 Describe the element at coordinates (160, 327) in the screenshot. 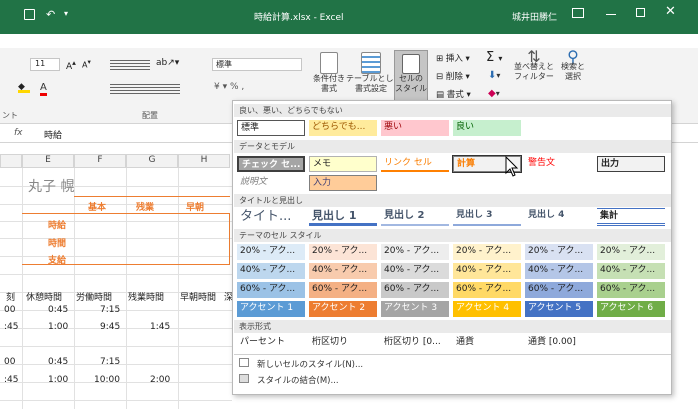

I see `r2-c3: 1:45` at that location.